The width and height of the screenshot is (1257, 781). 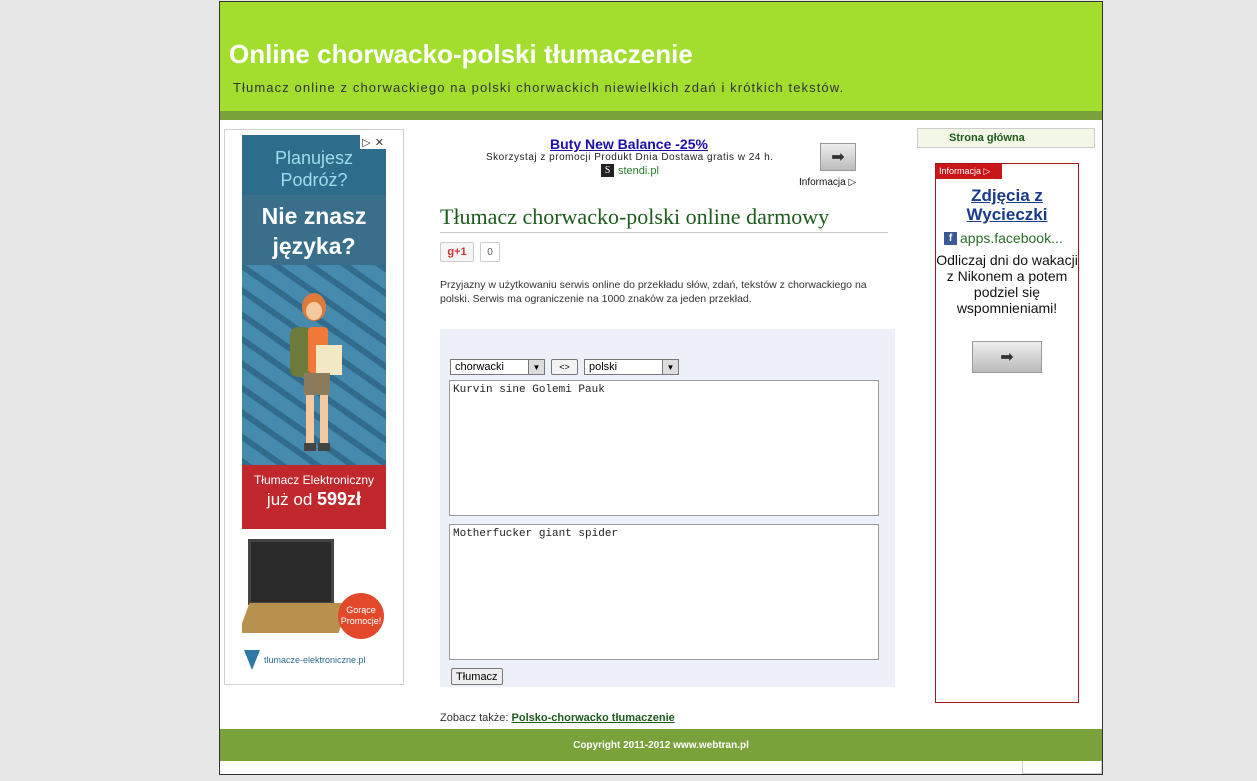 I want to click on traveler-icon, so click(x=316, y=372).